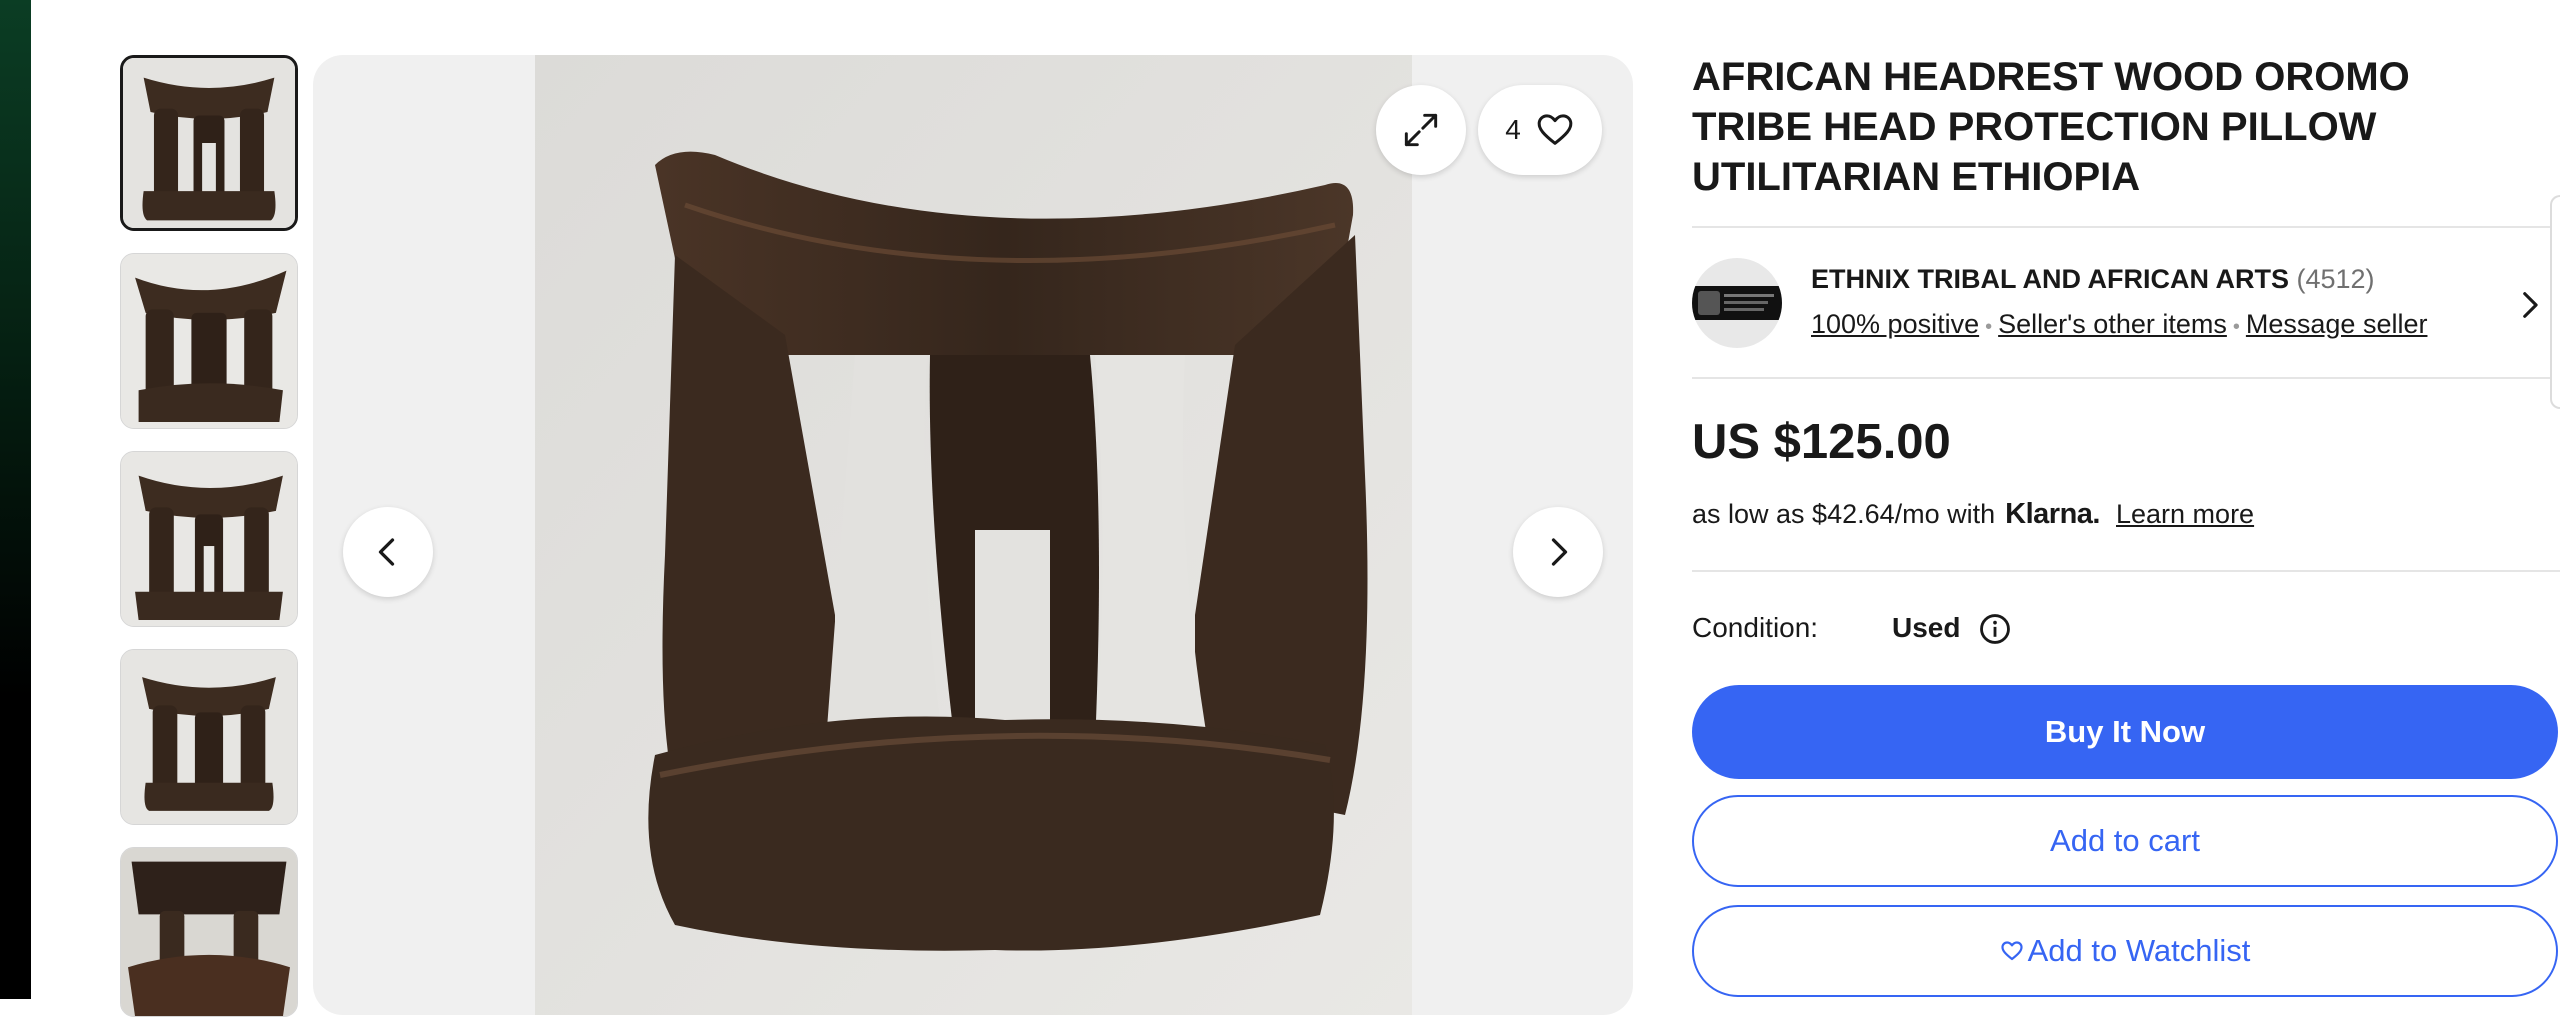  I want to click on watch-count-button: 4, so click(1540, 130).